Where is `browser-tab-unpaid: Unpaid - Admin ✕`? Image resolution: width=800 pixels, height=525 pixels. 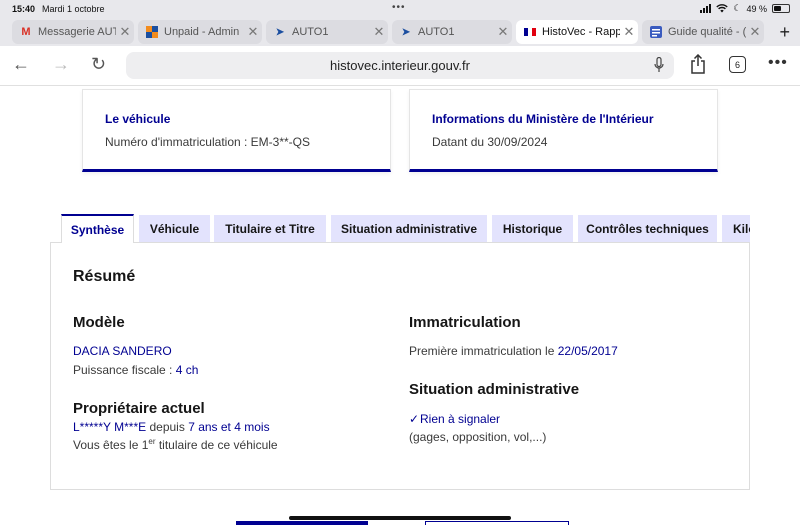
browser-tab-unpaid: Unpaid - Admin ✕ is located at coordinates (200, 32).